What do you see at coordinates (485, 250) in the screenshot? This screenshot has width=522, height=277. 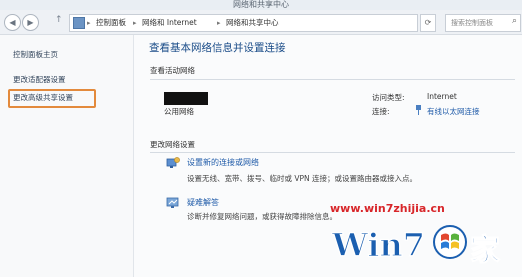 I see `logo-home-text: 家` at bounding box center [485, 250].